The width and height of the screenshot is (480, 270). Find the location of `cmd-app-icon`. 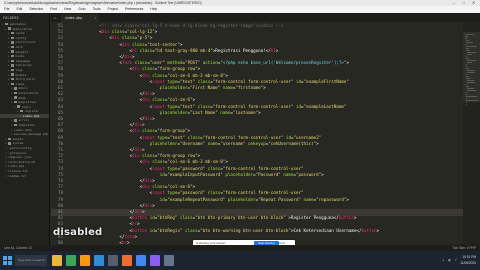

cmd-app-icon is located at coordinates (113, 260).